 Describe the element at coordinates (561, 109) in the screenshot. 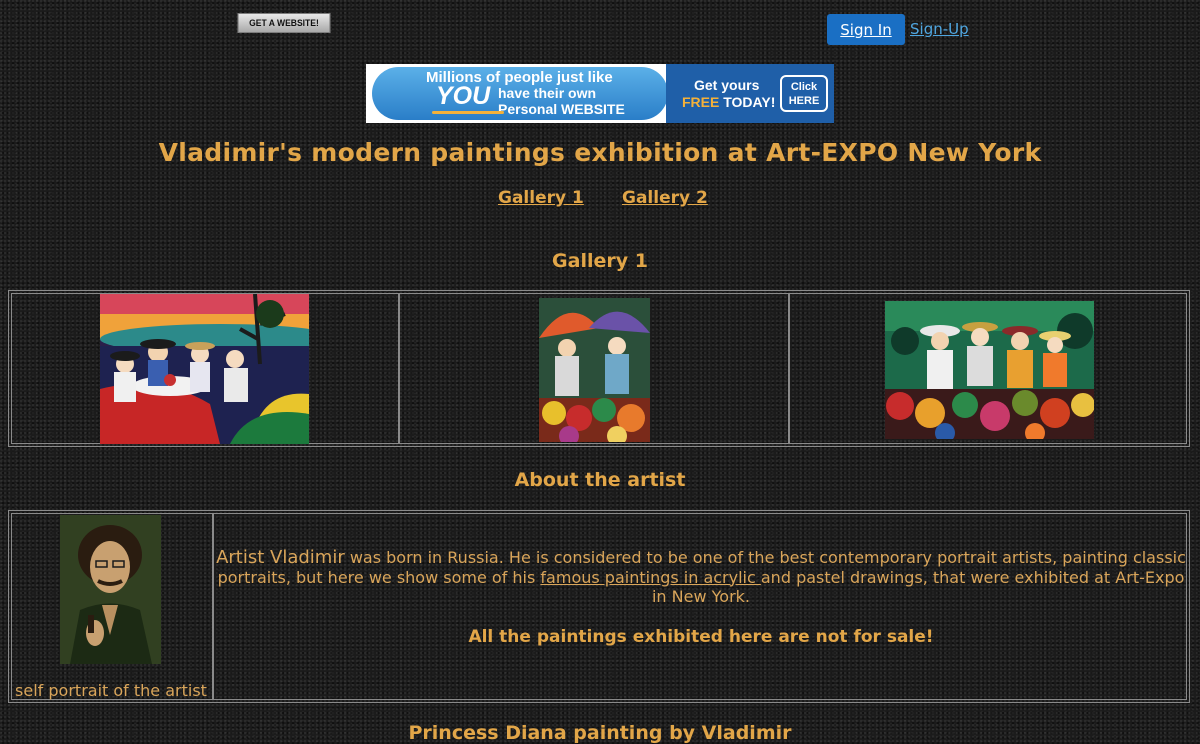

I see `banner-line-2b: Personal WEBSITE` at that location.